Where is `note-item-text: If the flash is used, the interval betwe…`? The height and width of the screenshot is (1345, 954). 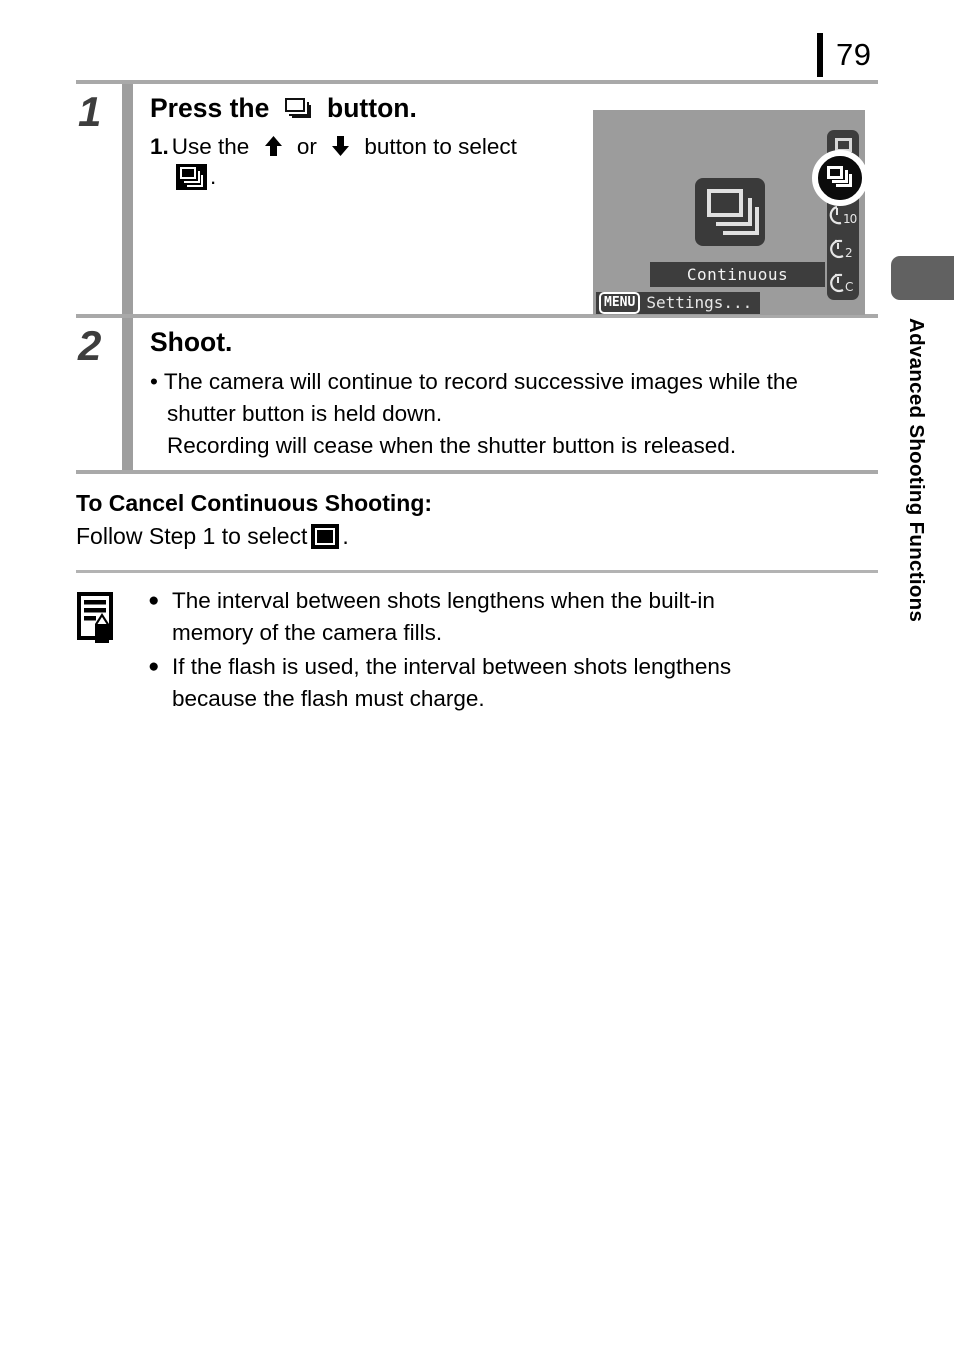
note-item-text: If the flash is used, the interval betwe… is located at coordinates (525, 683).